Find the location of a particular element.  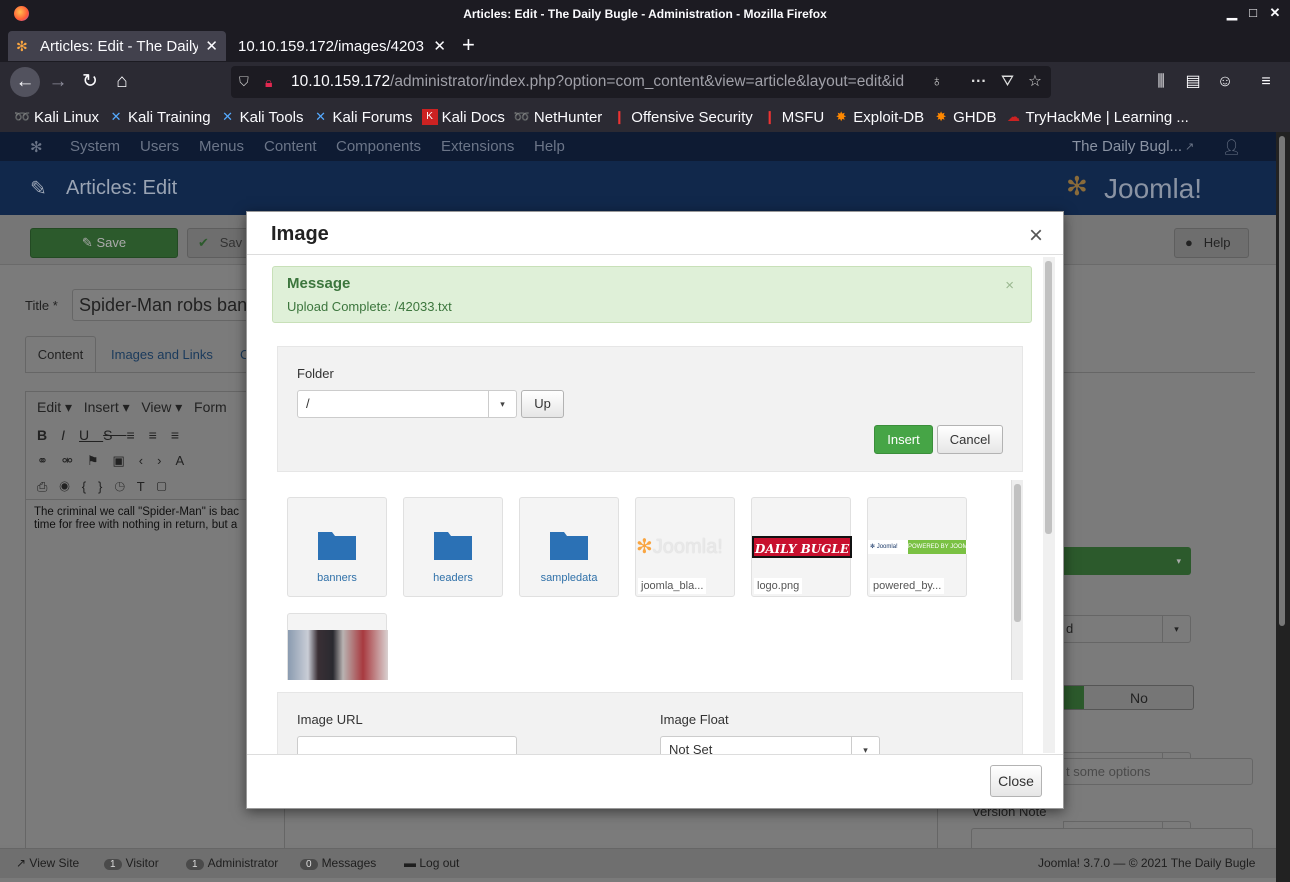

bookmark-kali-forums: ✕ Kali Forums is located at coordinates (362, 117).